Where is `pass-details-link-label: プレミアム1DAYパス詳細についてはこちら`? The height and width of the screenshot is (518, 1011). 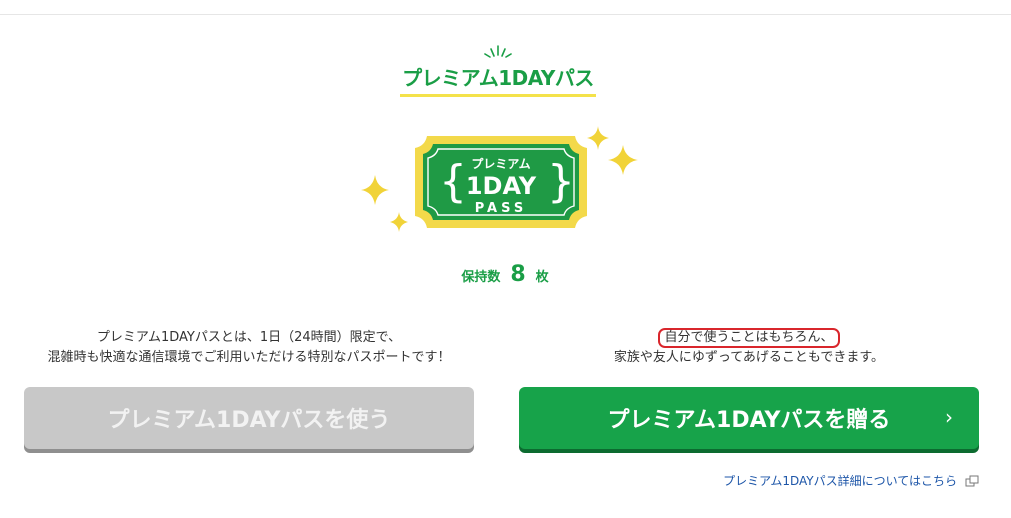 pass-details-link-label: プレミアム1DAYパス詳細についてはこちら is located at coordinates (840, 481).